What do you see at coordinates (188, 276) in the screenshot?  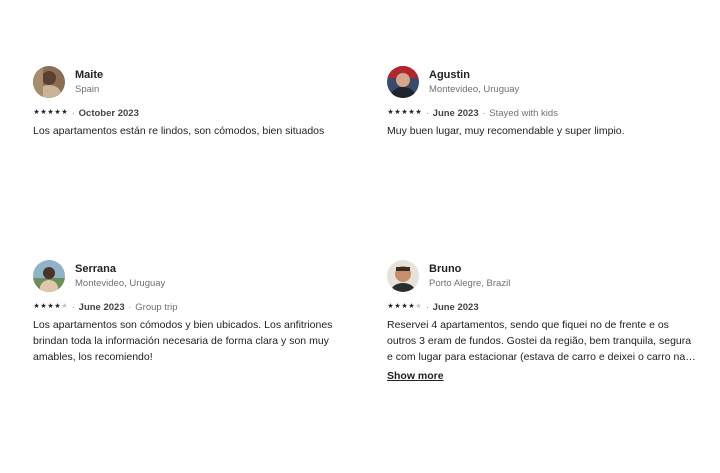 I see `review-header: Serrana Montevideo, Uruguay` at bounding box center [188, 276].